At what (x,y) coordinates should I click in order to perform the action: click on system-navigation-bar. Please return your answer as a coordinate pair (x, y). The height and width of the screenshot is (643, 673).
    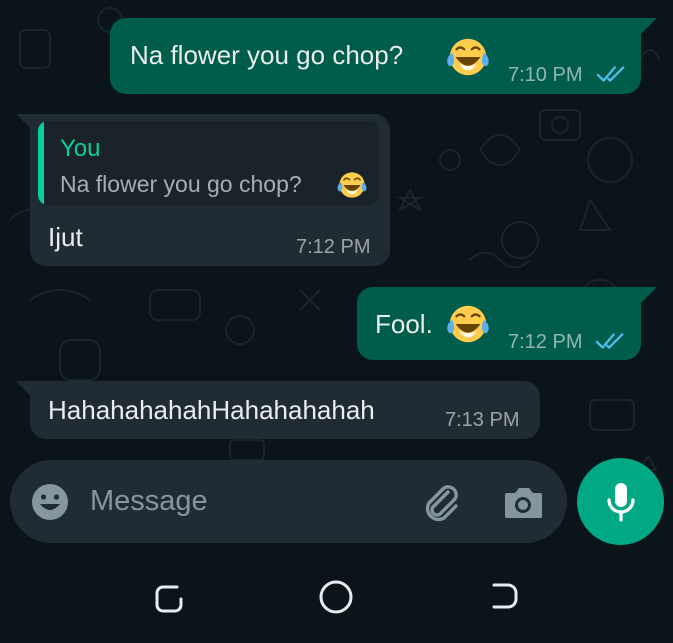
    Looking at the image, I should click on (336, 599).